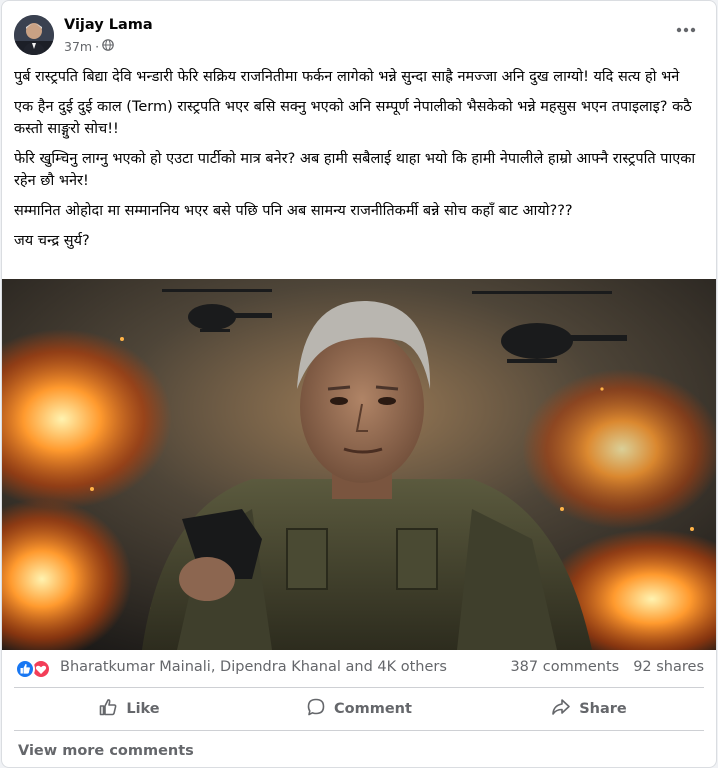 The height and width of the screenshot is (768, 718). I want to click on shares-count: 92 shares, so click(668, 667).